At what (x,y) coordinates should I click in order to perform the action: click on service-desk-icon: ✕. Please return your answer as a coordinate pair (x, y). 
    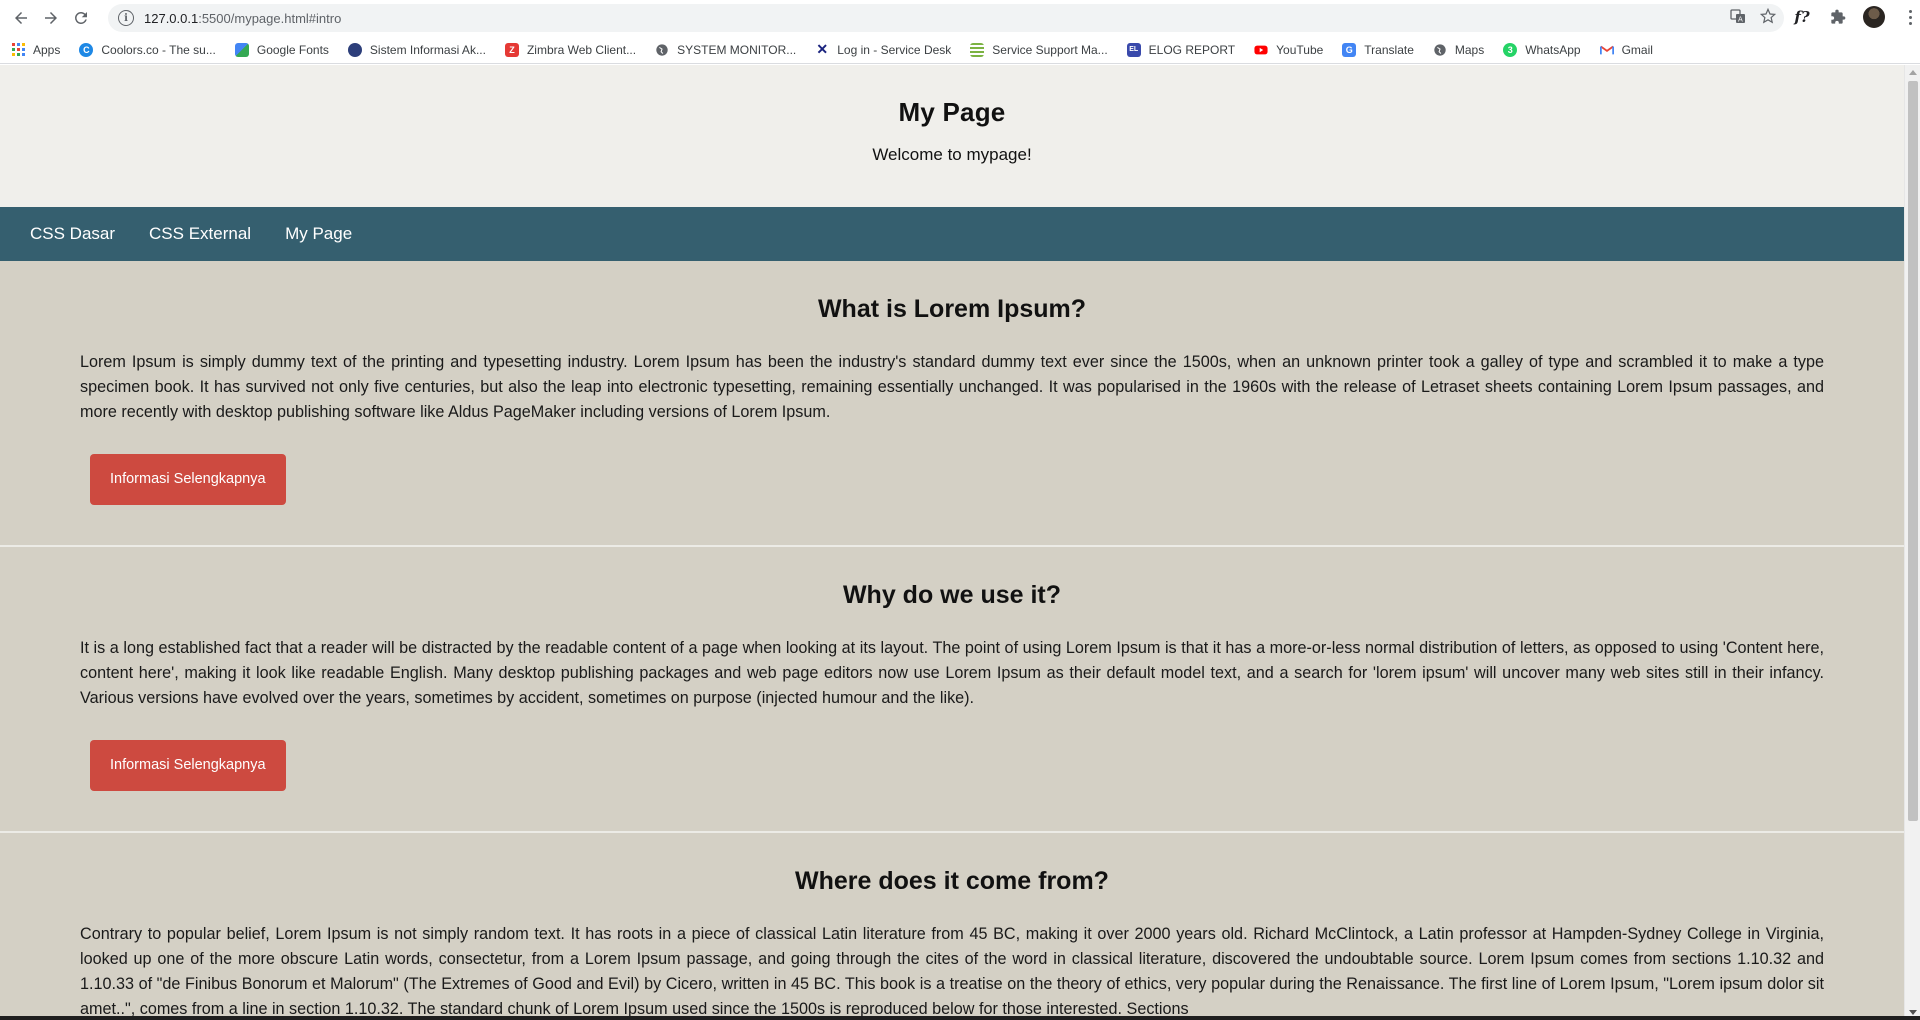
    Looking at the image, I should click on (822, 49).